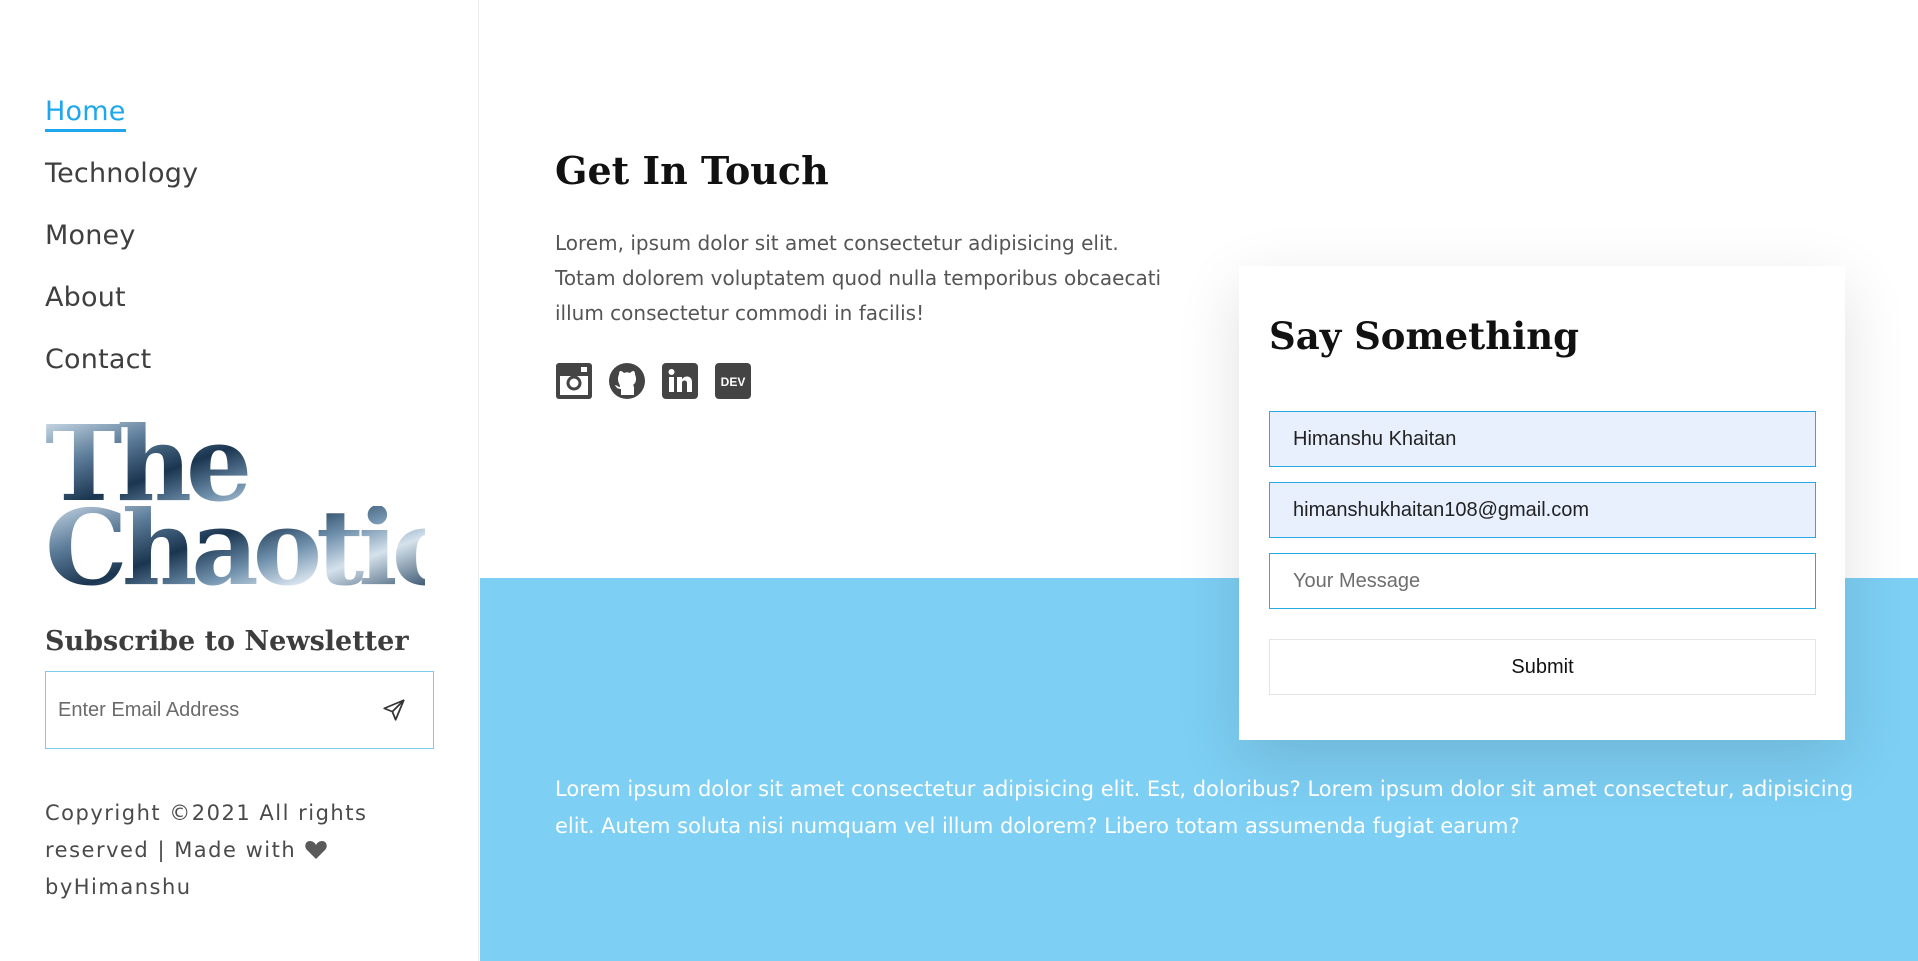 The image size is (1918, 961). I want to click on nav-link-home: Home, so click(85, 114).